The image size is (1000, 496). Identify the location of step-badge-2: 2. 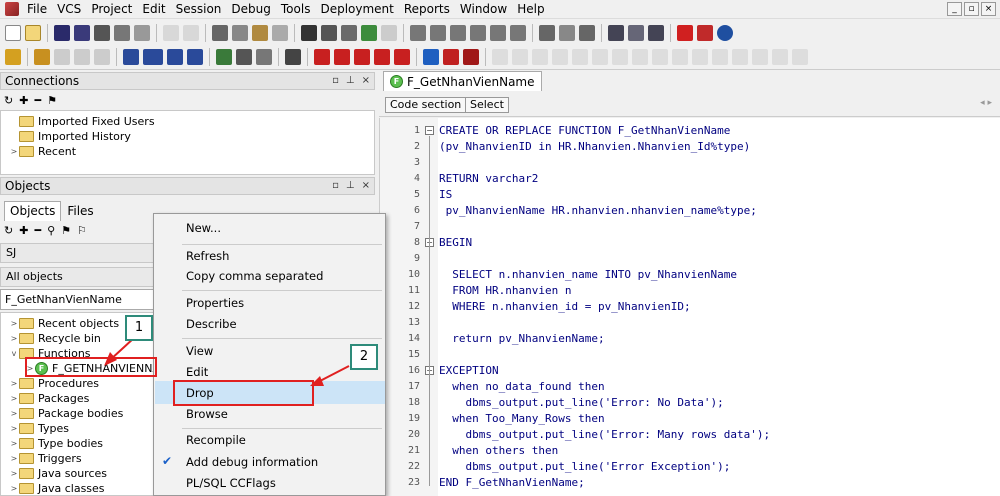
(364, 357).